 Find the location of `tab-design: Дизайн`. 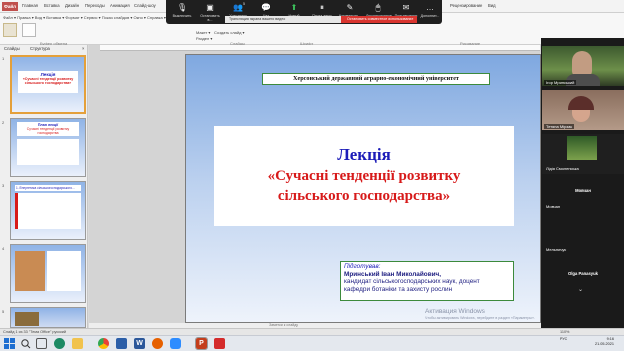

tab-design: Дизайн is located at coordinates (72, 5).